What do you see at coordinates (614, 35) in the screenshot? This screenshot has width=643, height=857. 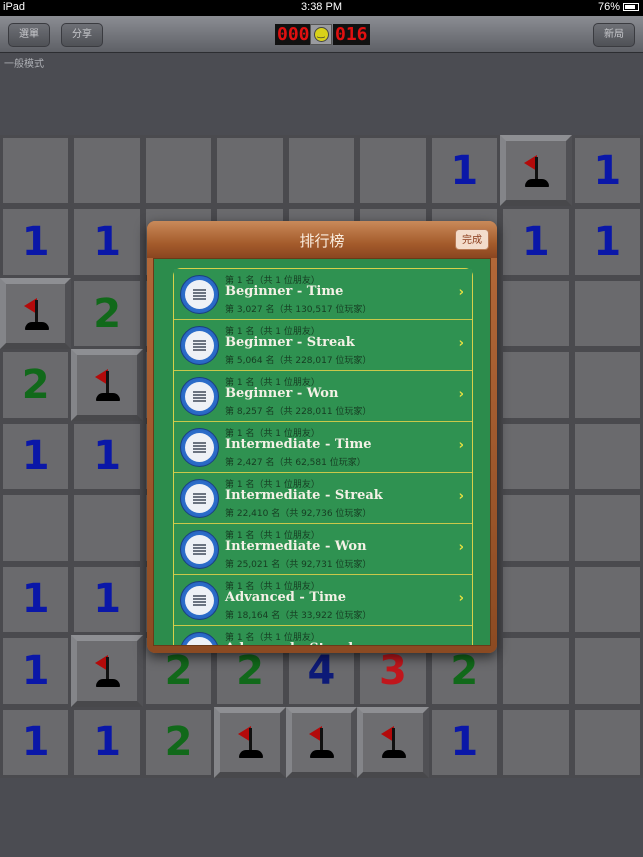 I see `new-game-button: 新局` at bounding box center [614, 35].